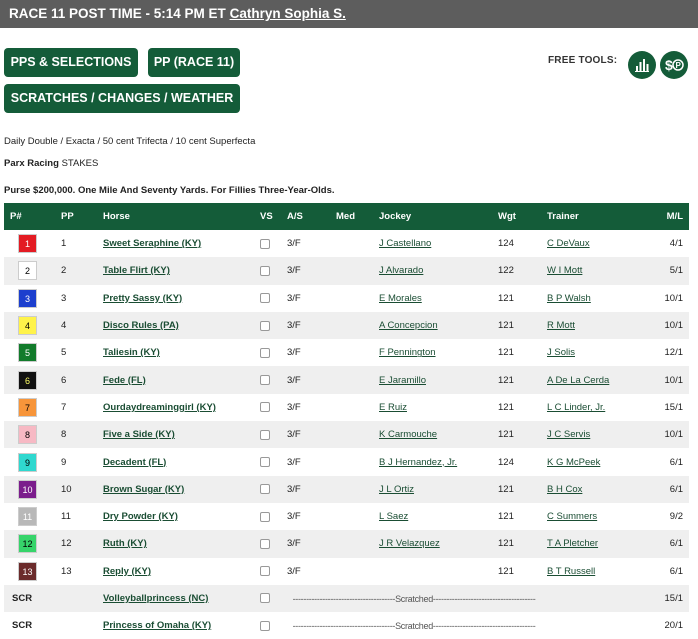 The height and width of the screenshot is (639, 698). I want to click on jockey-link: J Castellano, so click(405, 243).